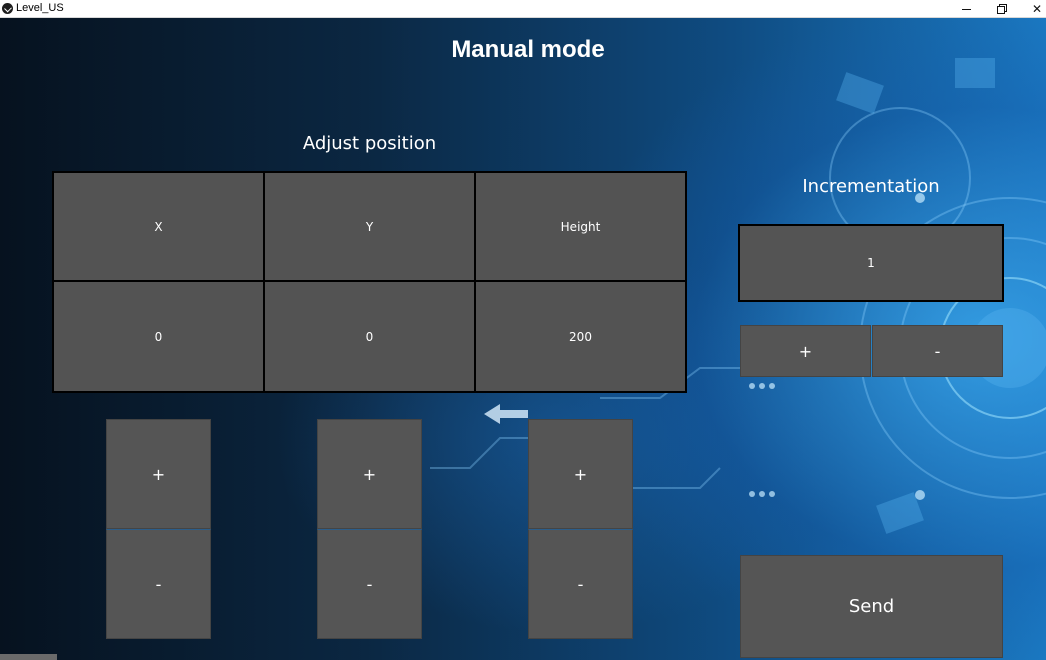 The image size is (1046, 660). I want to click on x-minus-button: -, so click(158, 584).